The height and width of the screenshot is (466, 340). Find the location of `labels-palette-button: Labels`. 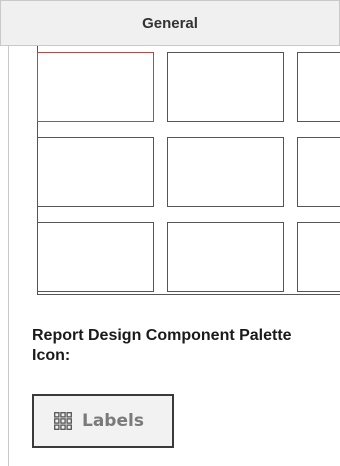

labels-palette-button: Labels is located at coordinates (103, 421).